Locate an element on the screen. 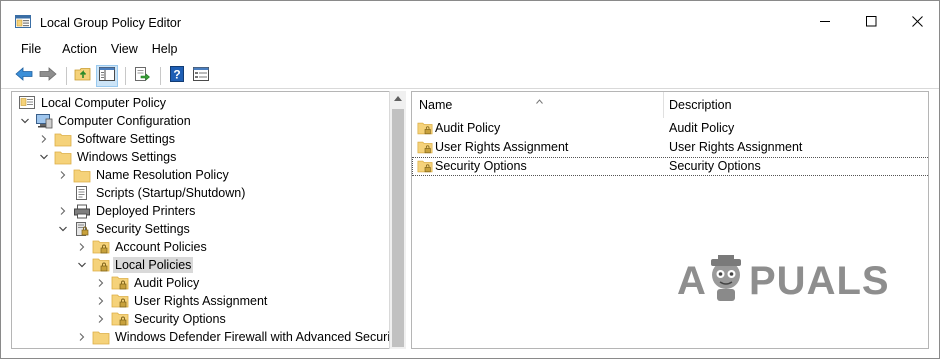  show-hide-console-tree-icon is located at coordinates (107, 75).